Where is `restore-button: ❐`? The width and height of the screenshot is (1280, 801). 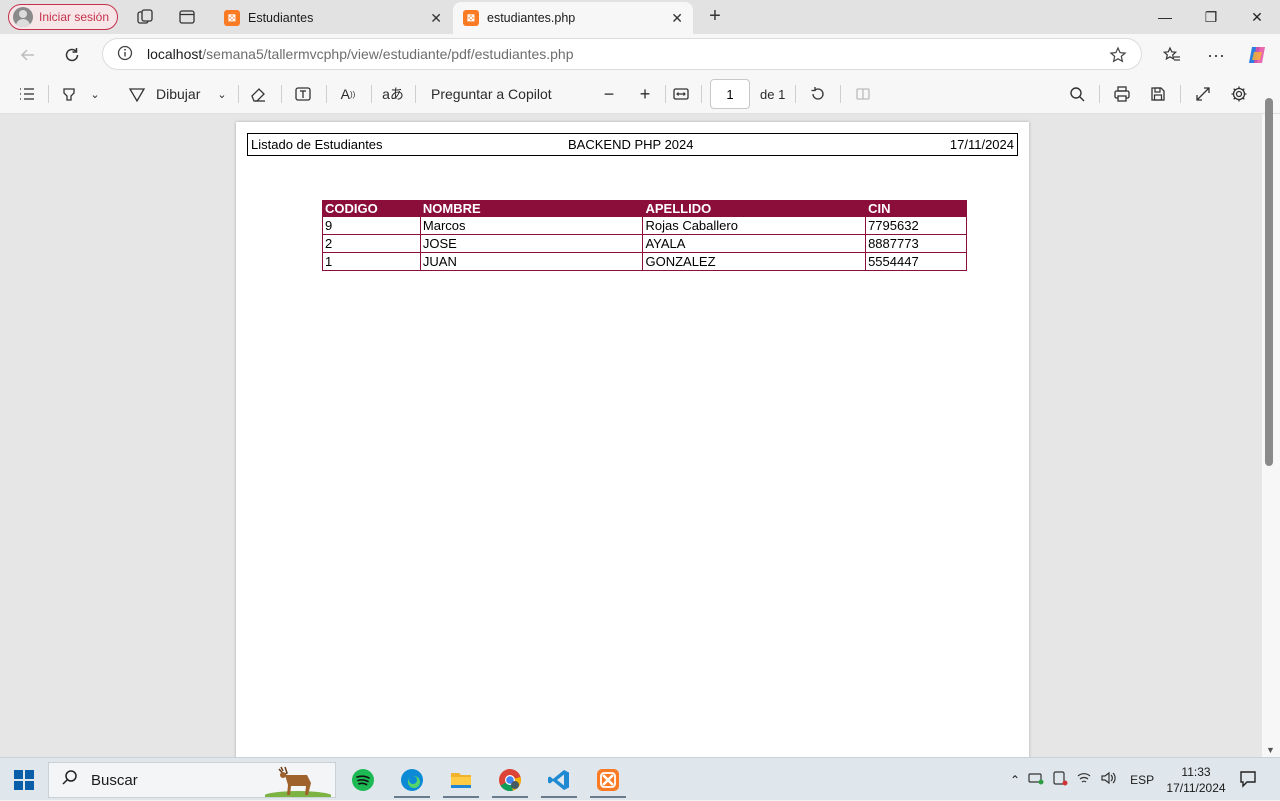 restore-button: ❐ is located at coordinates (1211, 17).